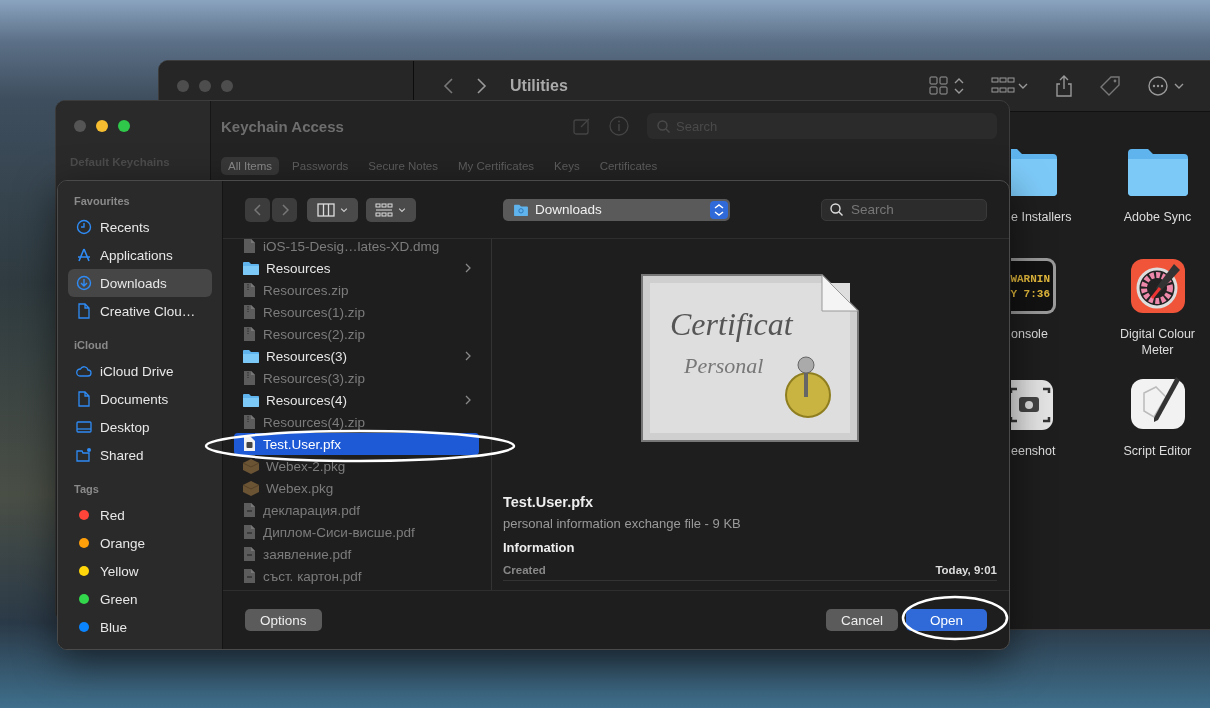 This screenshot has height=708, width=1210. I want to click on script-editor-app-icon, so click(1157, 403).